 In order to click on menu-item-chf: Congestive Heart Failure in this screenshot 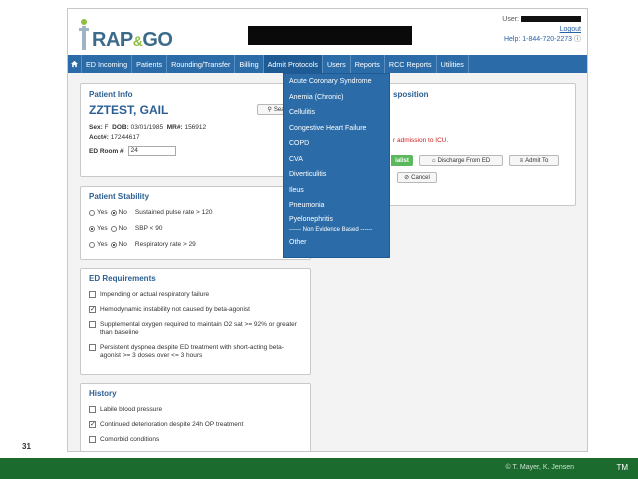, I will do `click(336, 129)`.